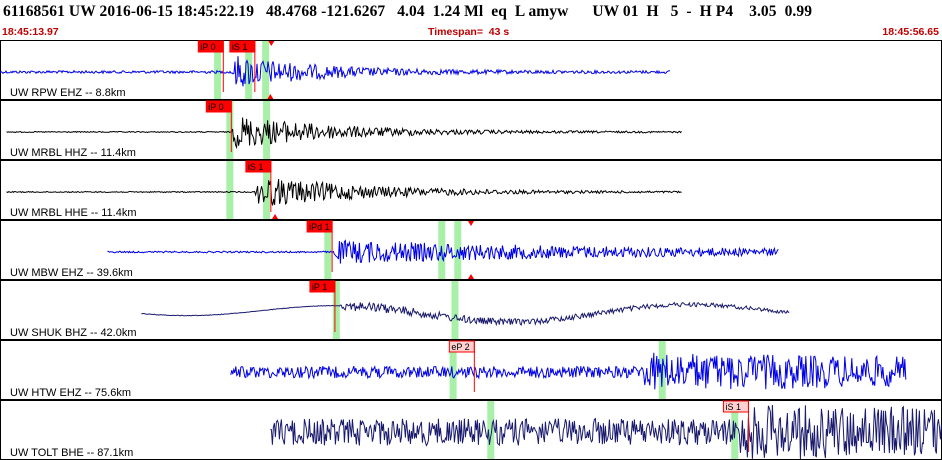 This screenshot has width=942, height=460. What do you see at coordinates (71, 453) in the screenshot?
I see `station-label: UW TOLT BHE -- 87.1km` at bounding box center [71, 453].